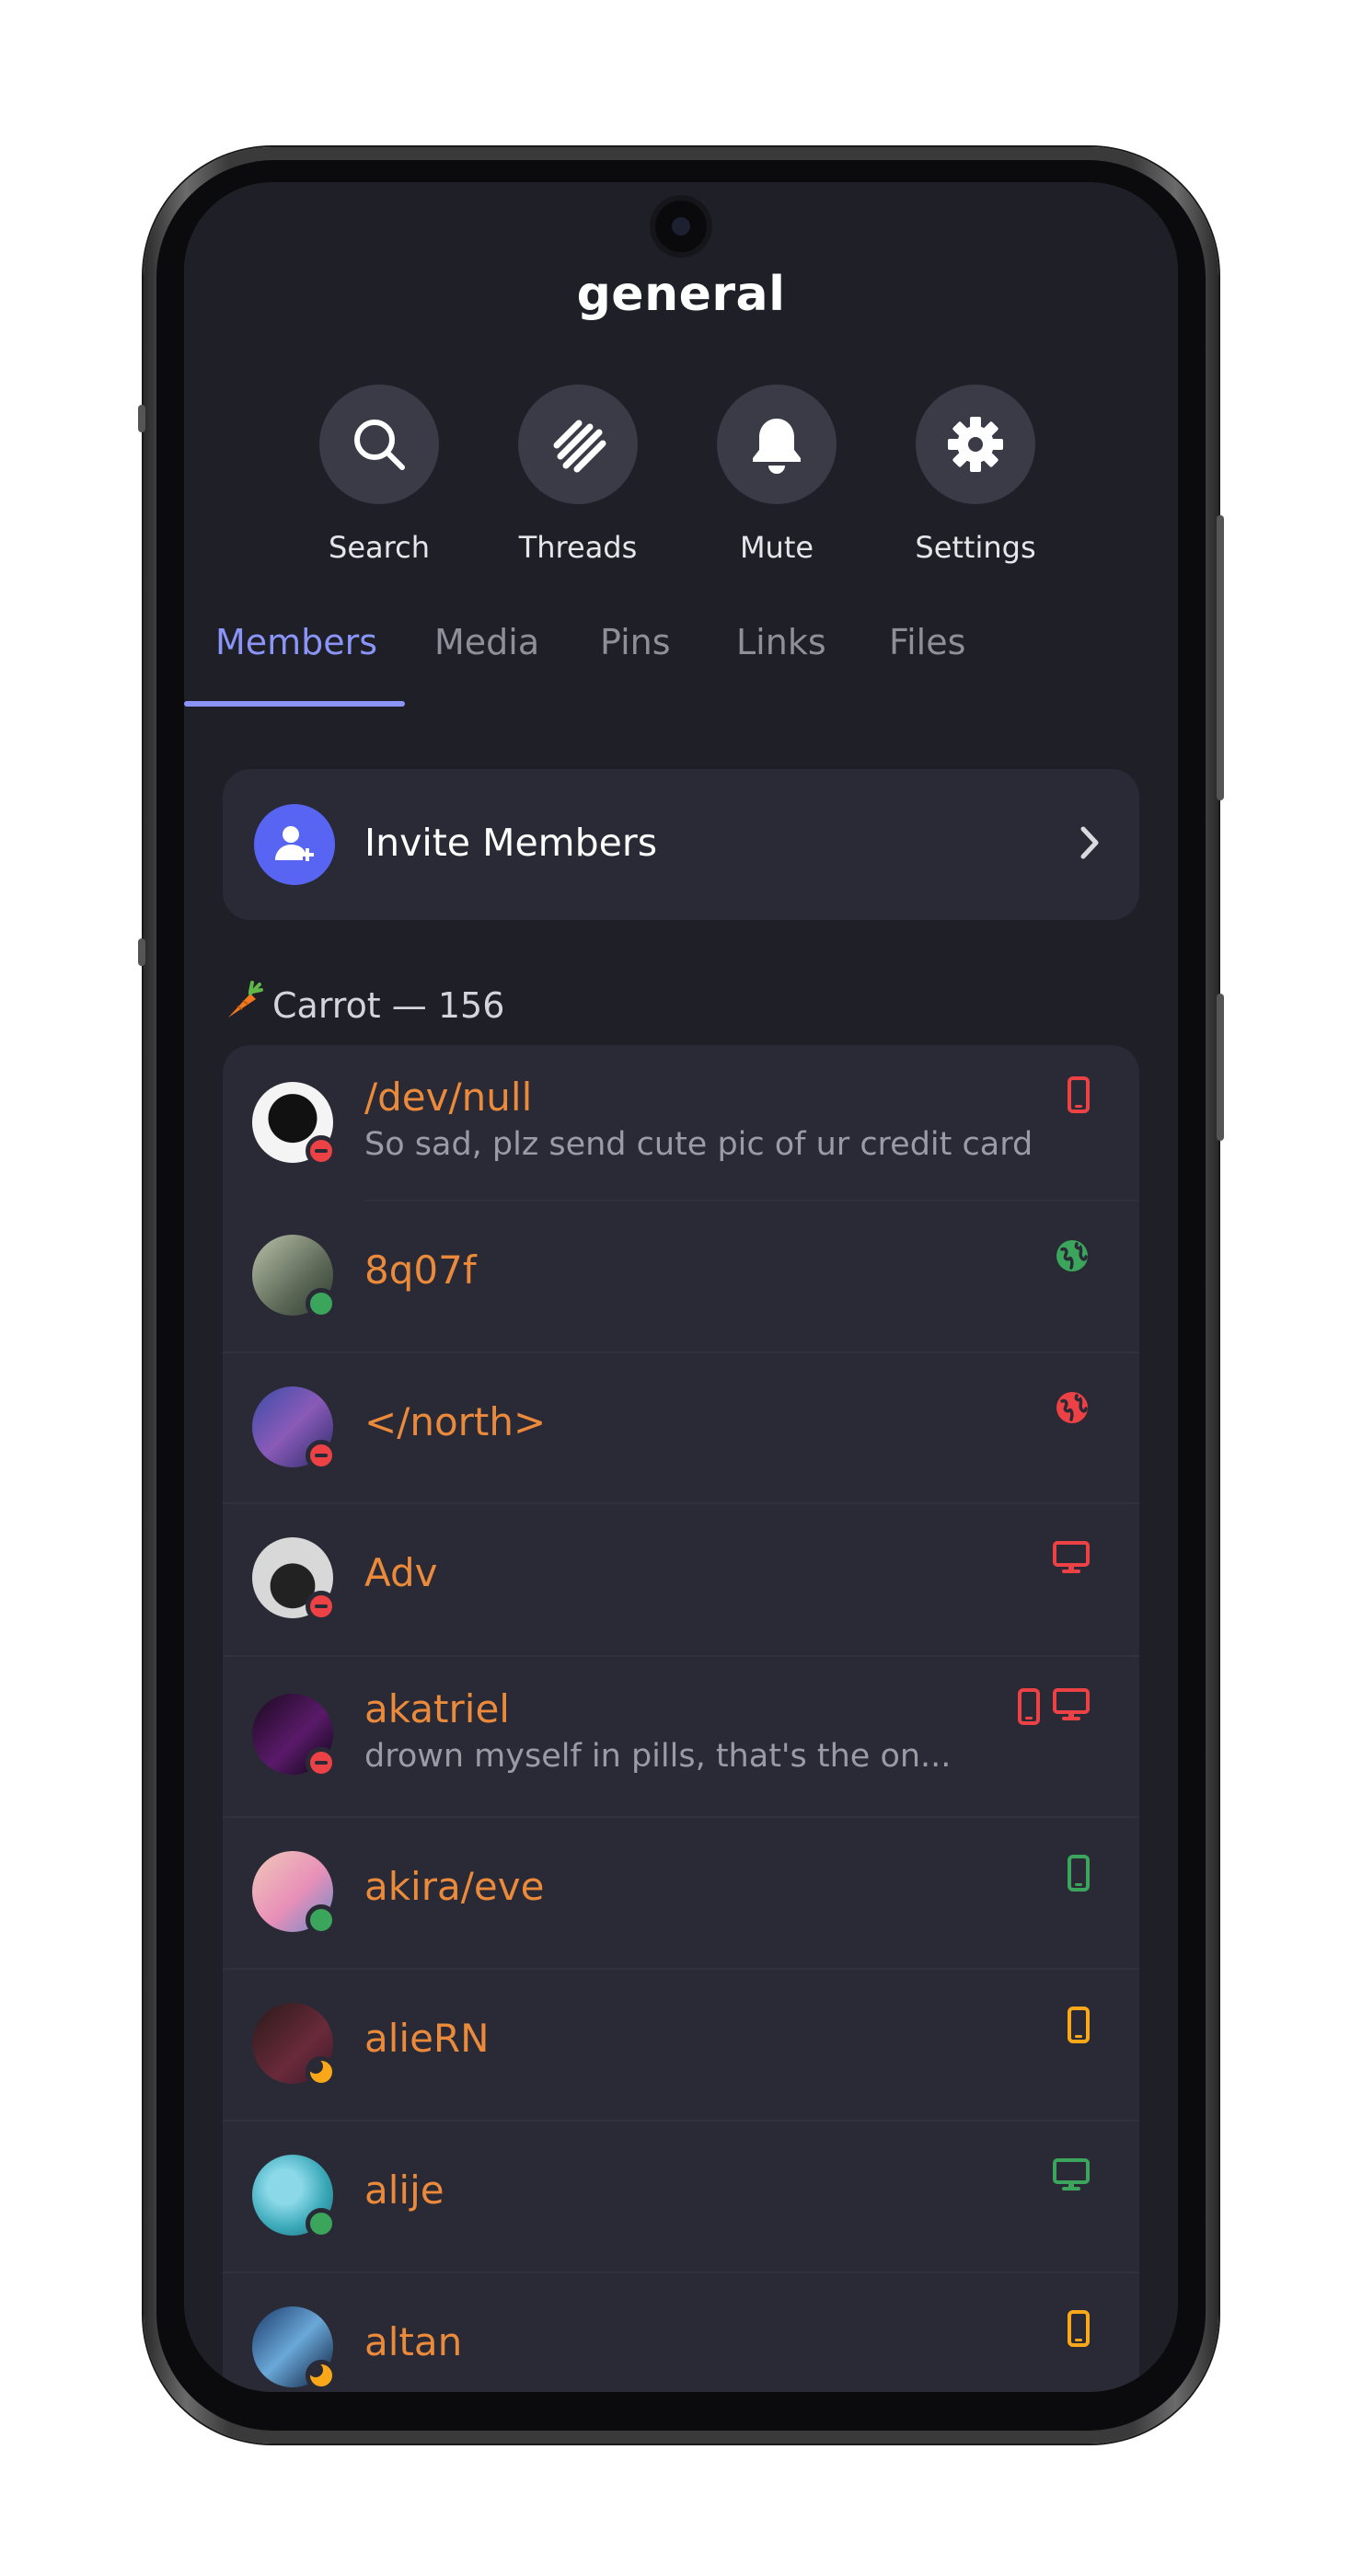 The height and width of the screenshot is (2576, 1362). Describe the element at coordinates (401, 1572) in the screenshot. I see `member-name: Adv` at that location.